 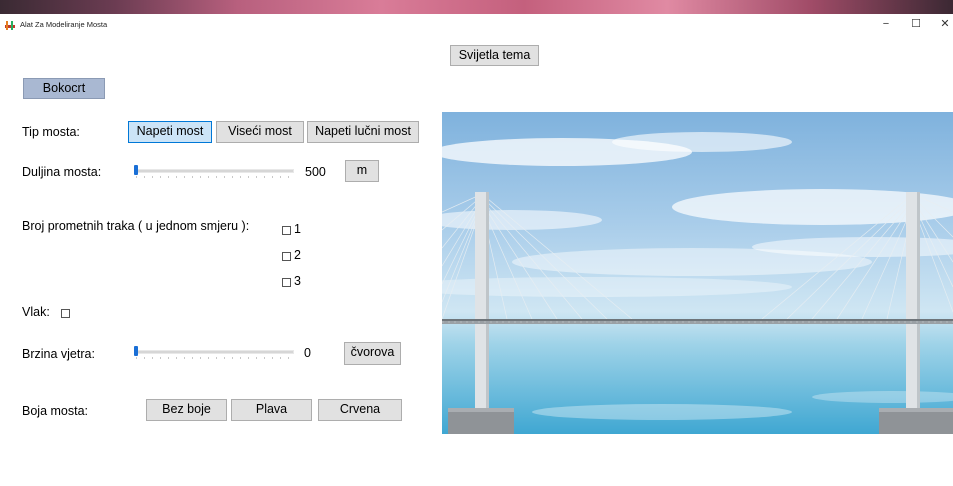 What do you see at coordinates (916, 24) in the screenshot?
I see `maximize-button: ☐` at bounding box center [916, 24].